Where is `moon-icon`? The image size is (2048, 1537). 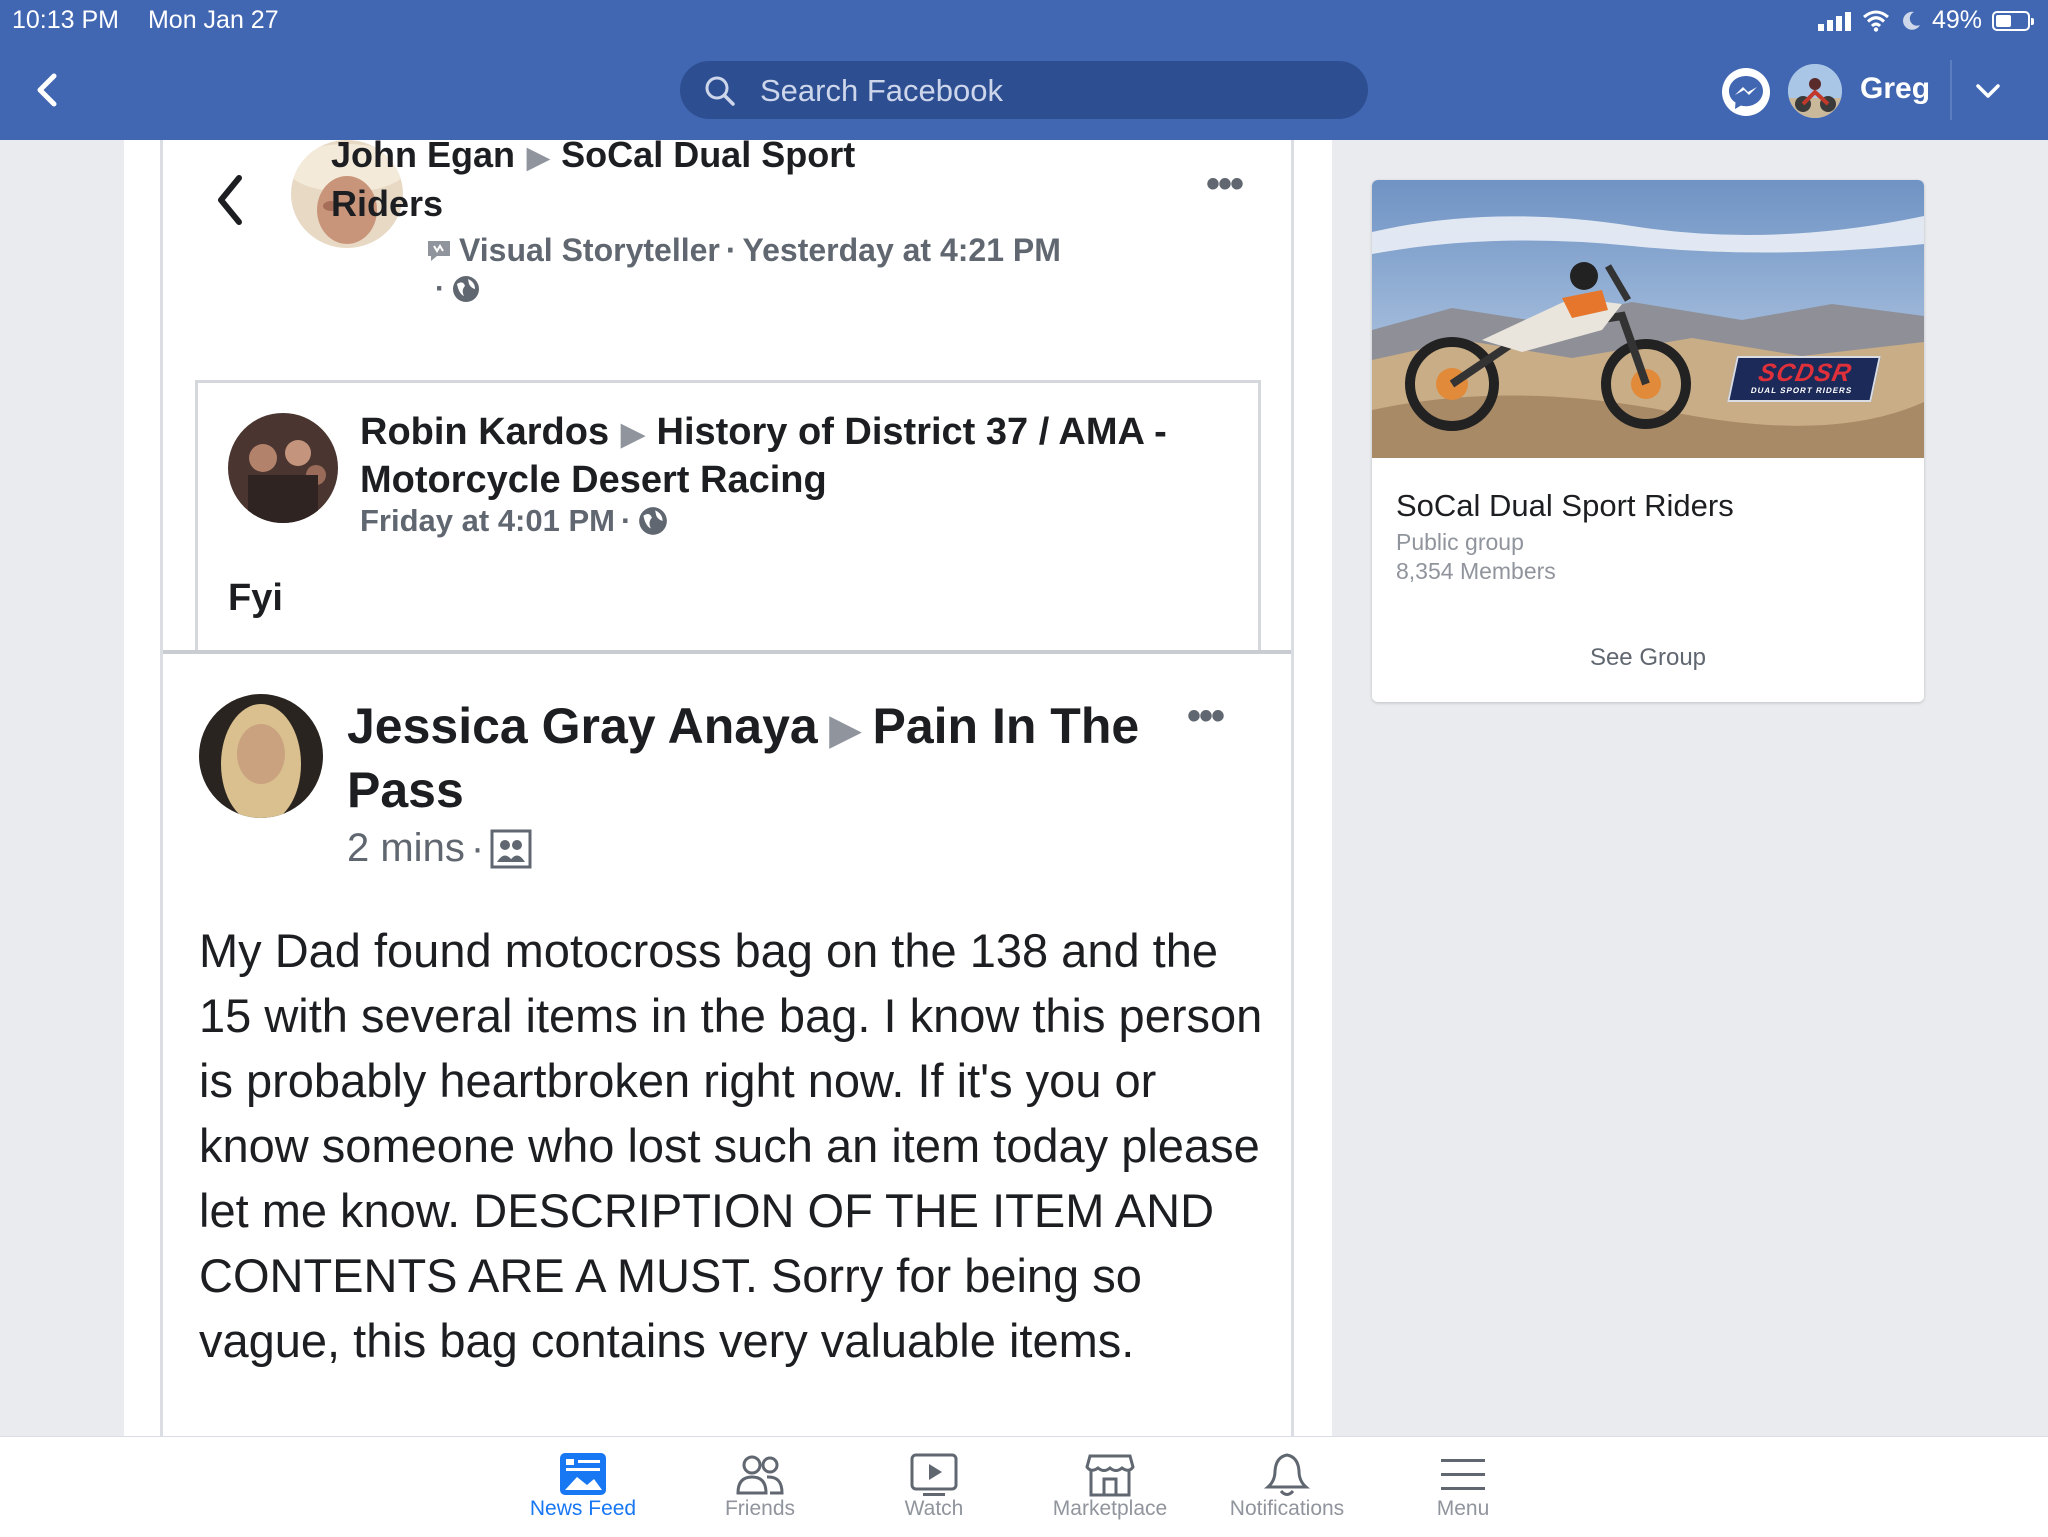
moon-icon is located at coordinates (1911, 20).